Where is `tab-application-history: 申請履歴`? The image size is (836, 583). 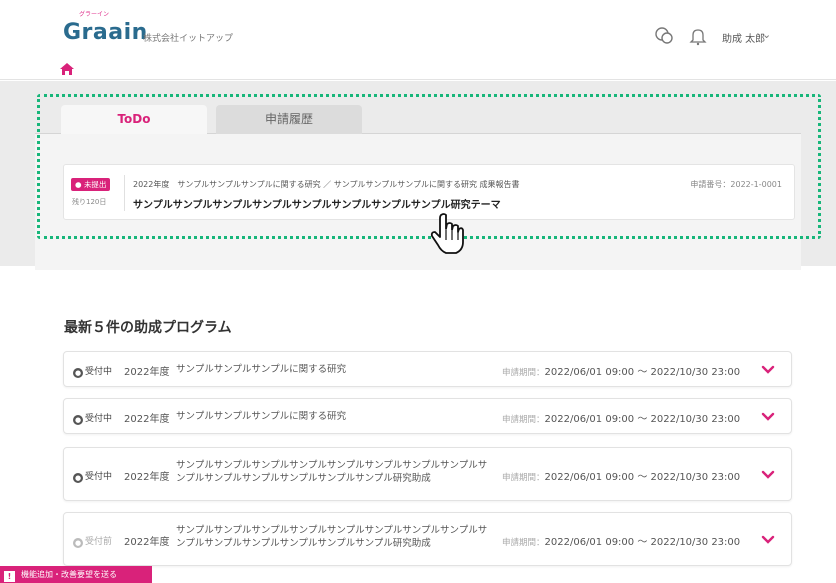
tab-application-history: 申請履歴 is located at coordinates (289, 119).